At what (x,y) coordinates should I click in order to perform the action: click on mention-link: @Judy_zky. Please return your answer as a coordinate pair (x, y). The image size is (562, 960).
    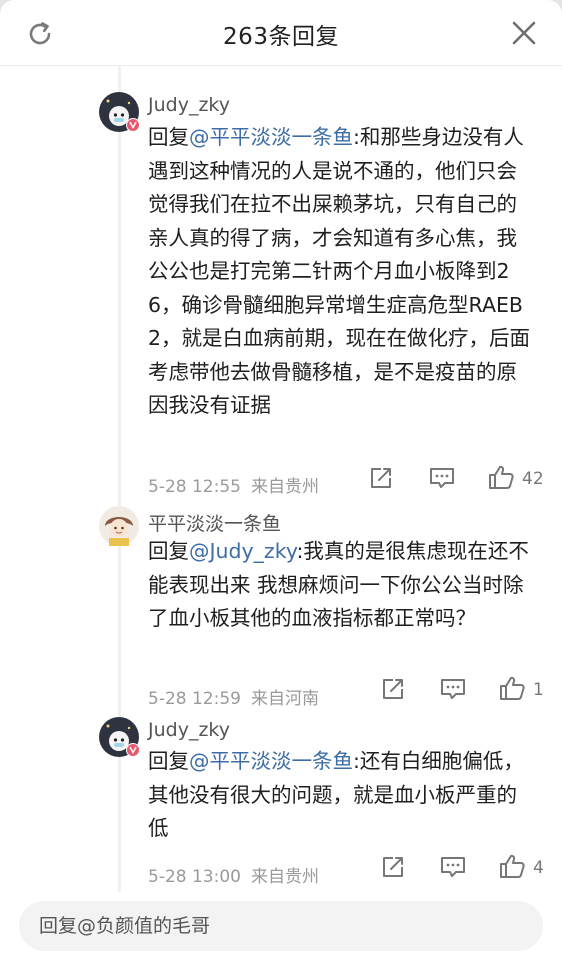
    Looking at the image, I should click on (242, 551).